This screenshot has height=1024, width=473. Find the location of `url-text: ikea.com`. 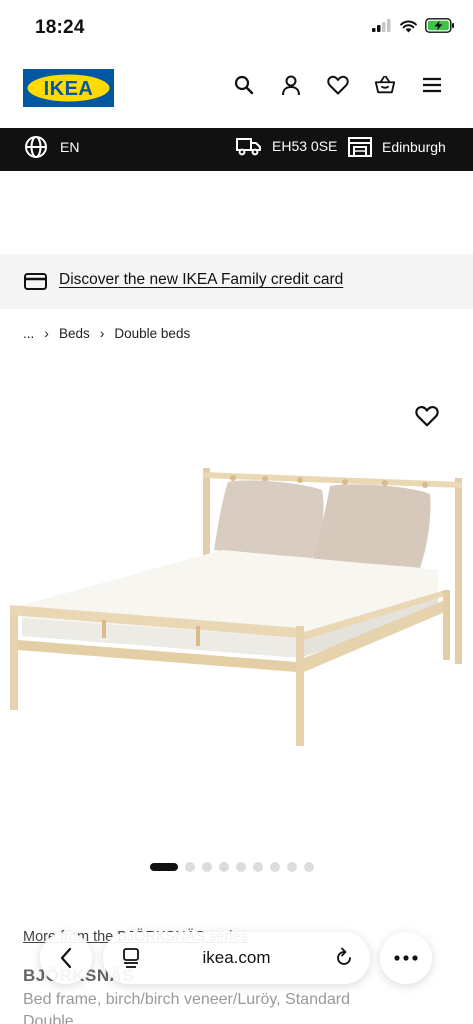

url-text: ikea.com is located at coordinates (236, 957).